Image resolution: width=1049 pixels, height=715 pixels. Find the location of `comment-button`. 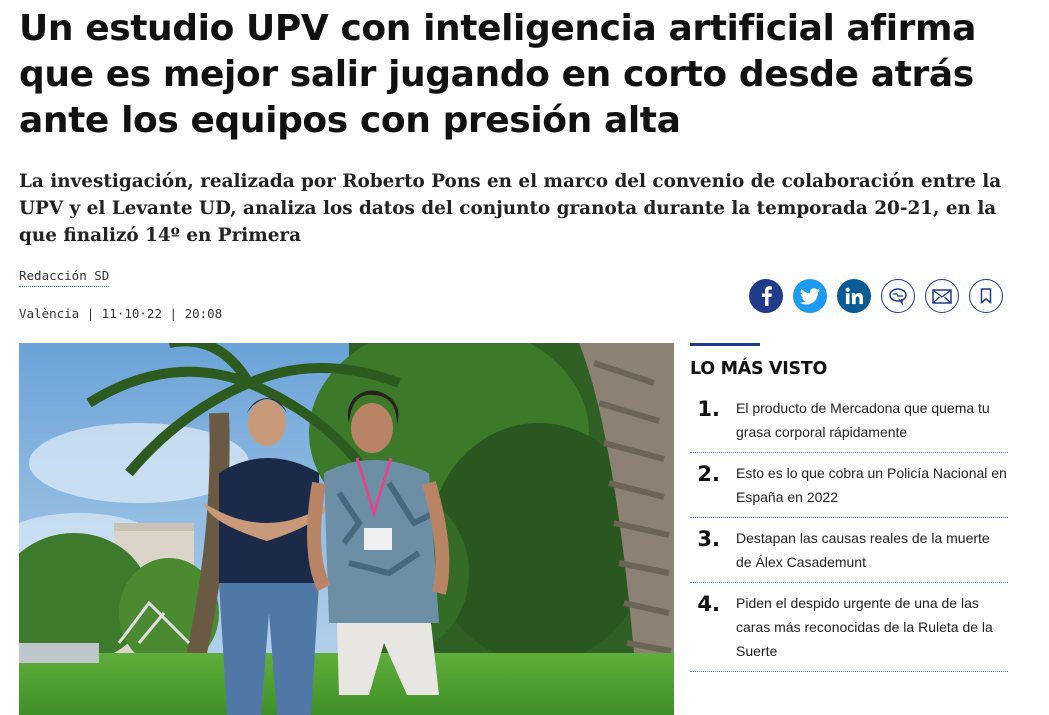

comment-button is located at coordinates (898, 296).